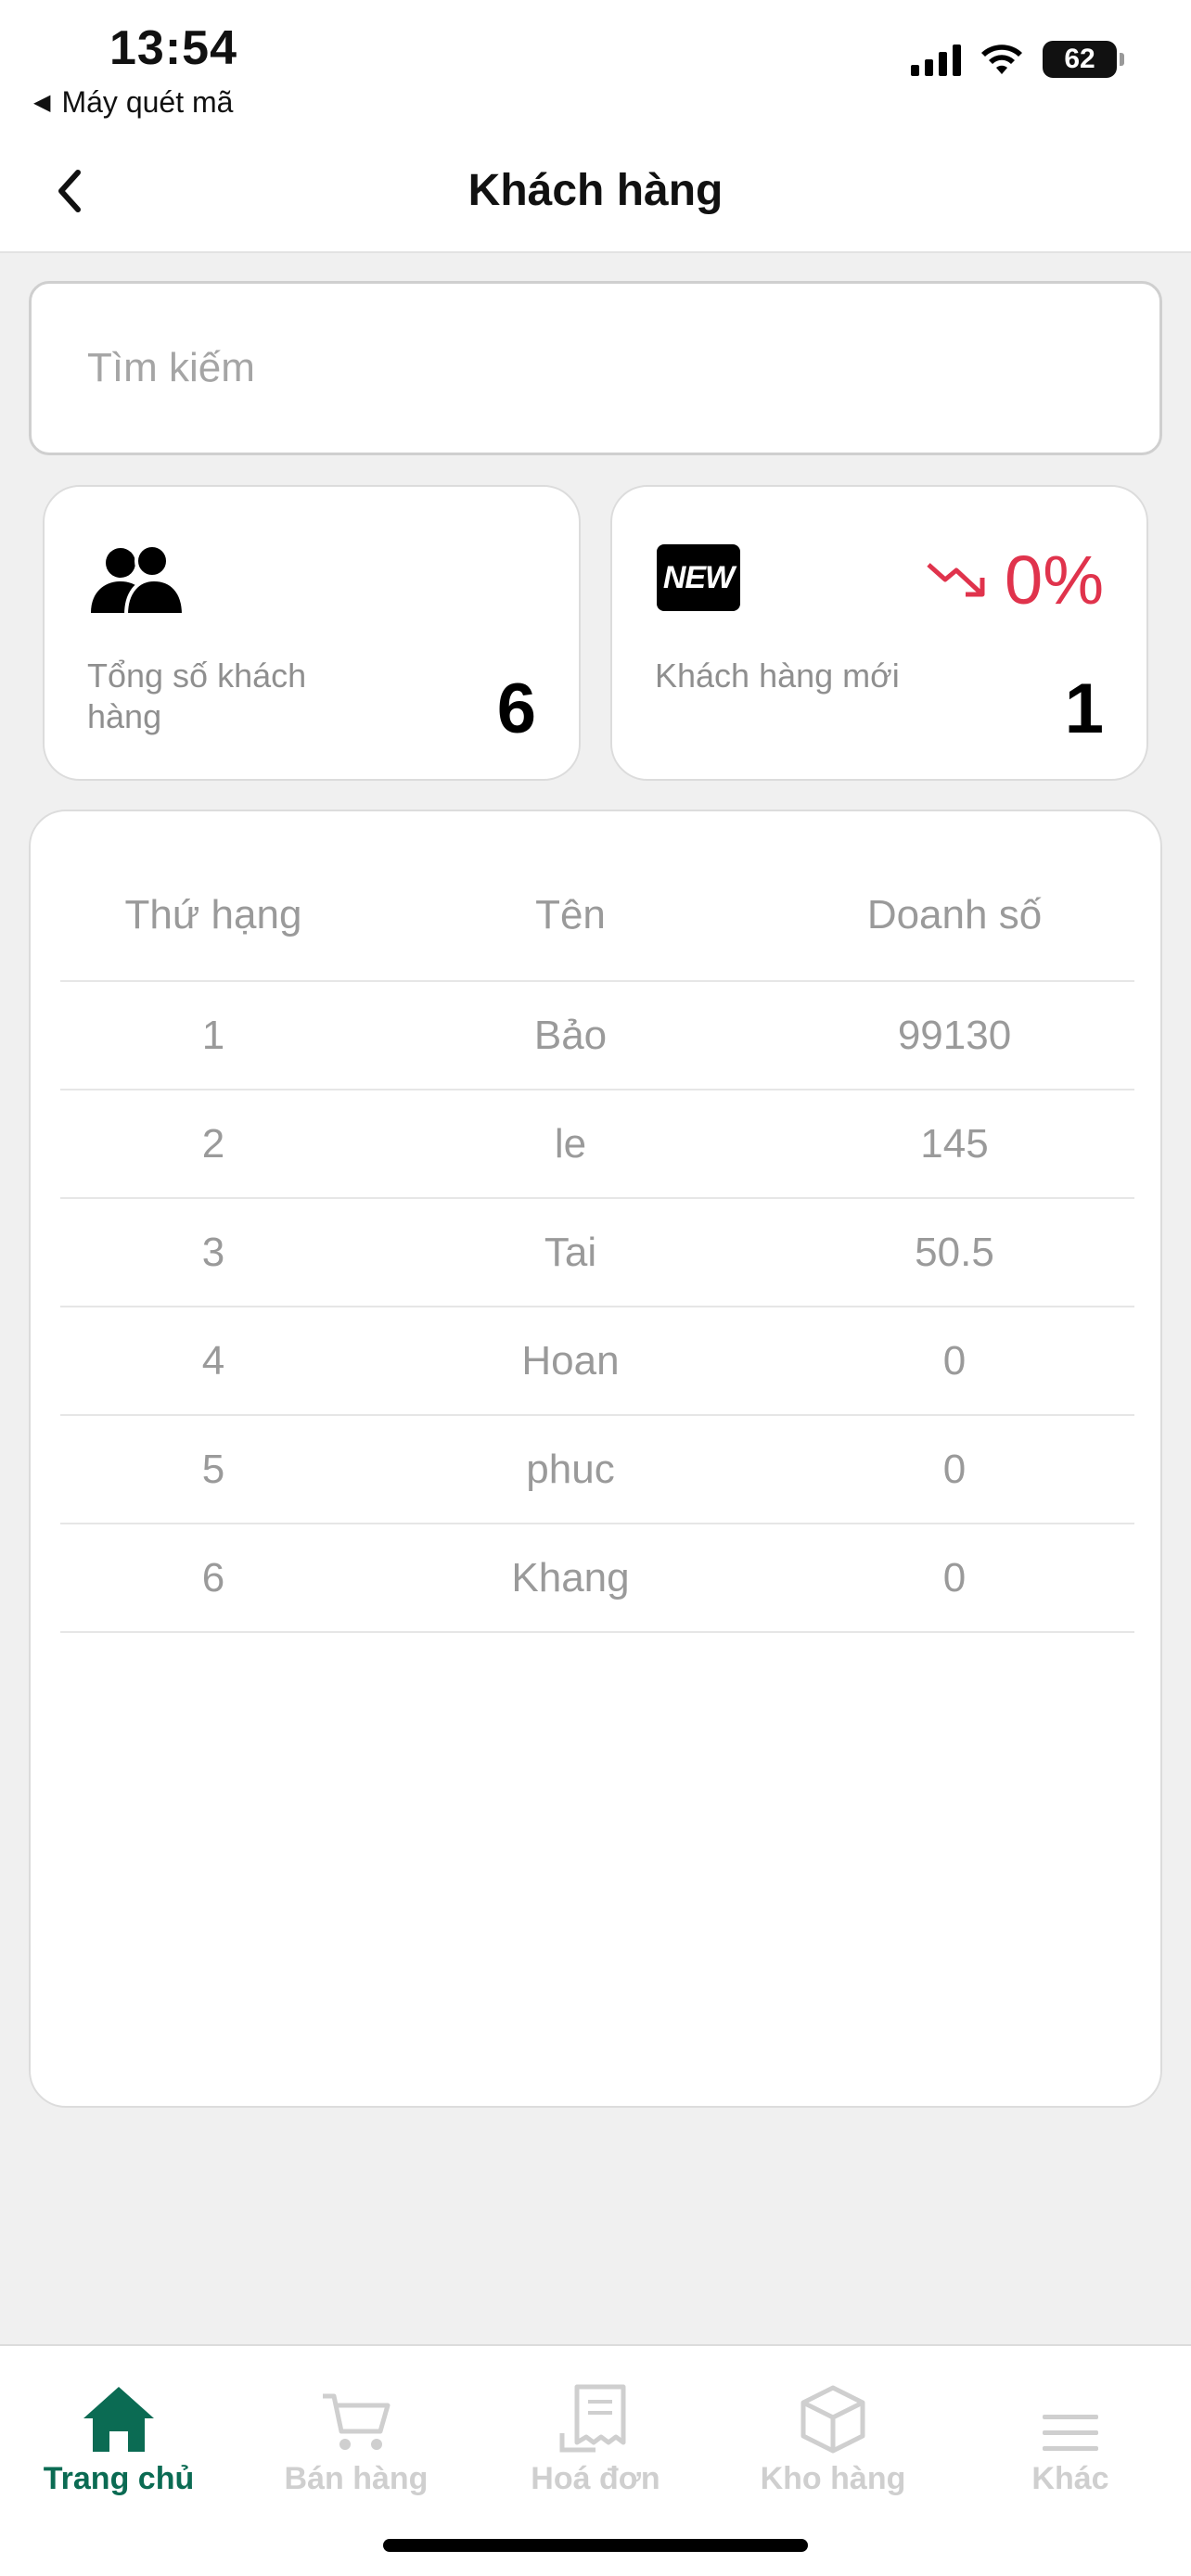 This screenshot has height=2576, width=1191. I want to click on table-header: Thứ hạng Tên Doanh số, so click(597, 913).